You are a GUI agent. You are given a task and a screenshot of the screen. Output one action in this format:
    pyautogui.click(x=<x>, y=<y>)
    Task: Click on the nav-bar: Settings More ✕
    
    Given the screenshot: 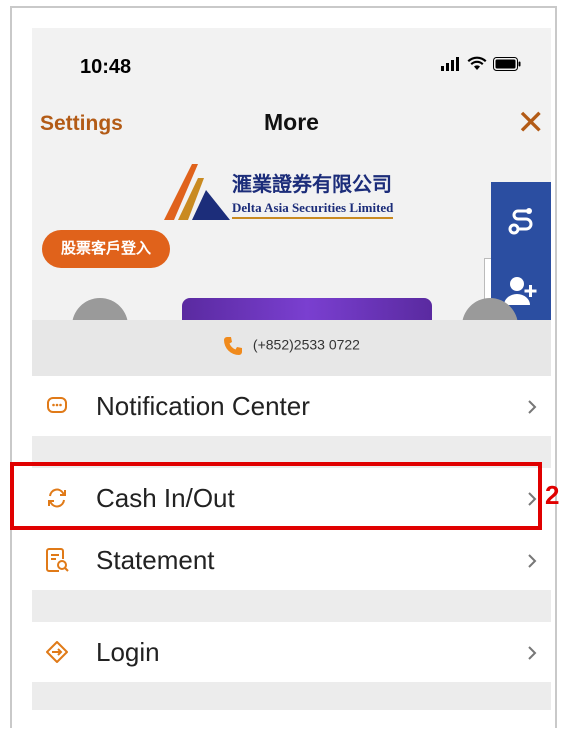 What is the action you would take?
    pyautogui.click(x=291, y=126)
    